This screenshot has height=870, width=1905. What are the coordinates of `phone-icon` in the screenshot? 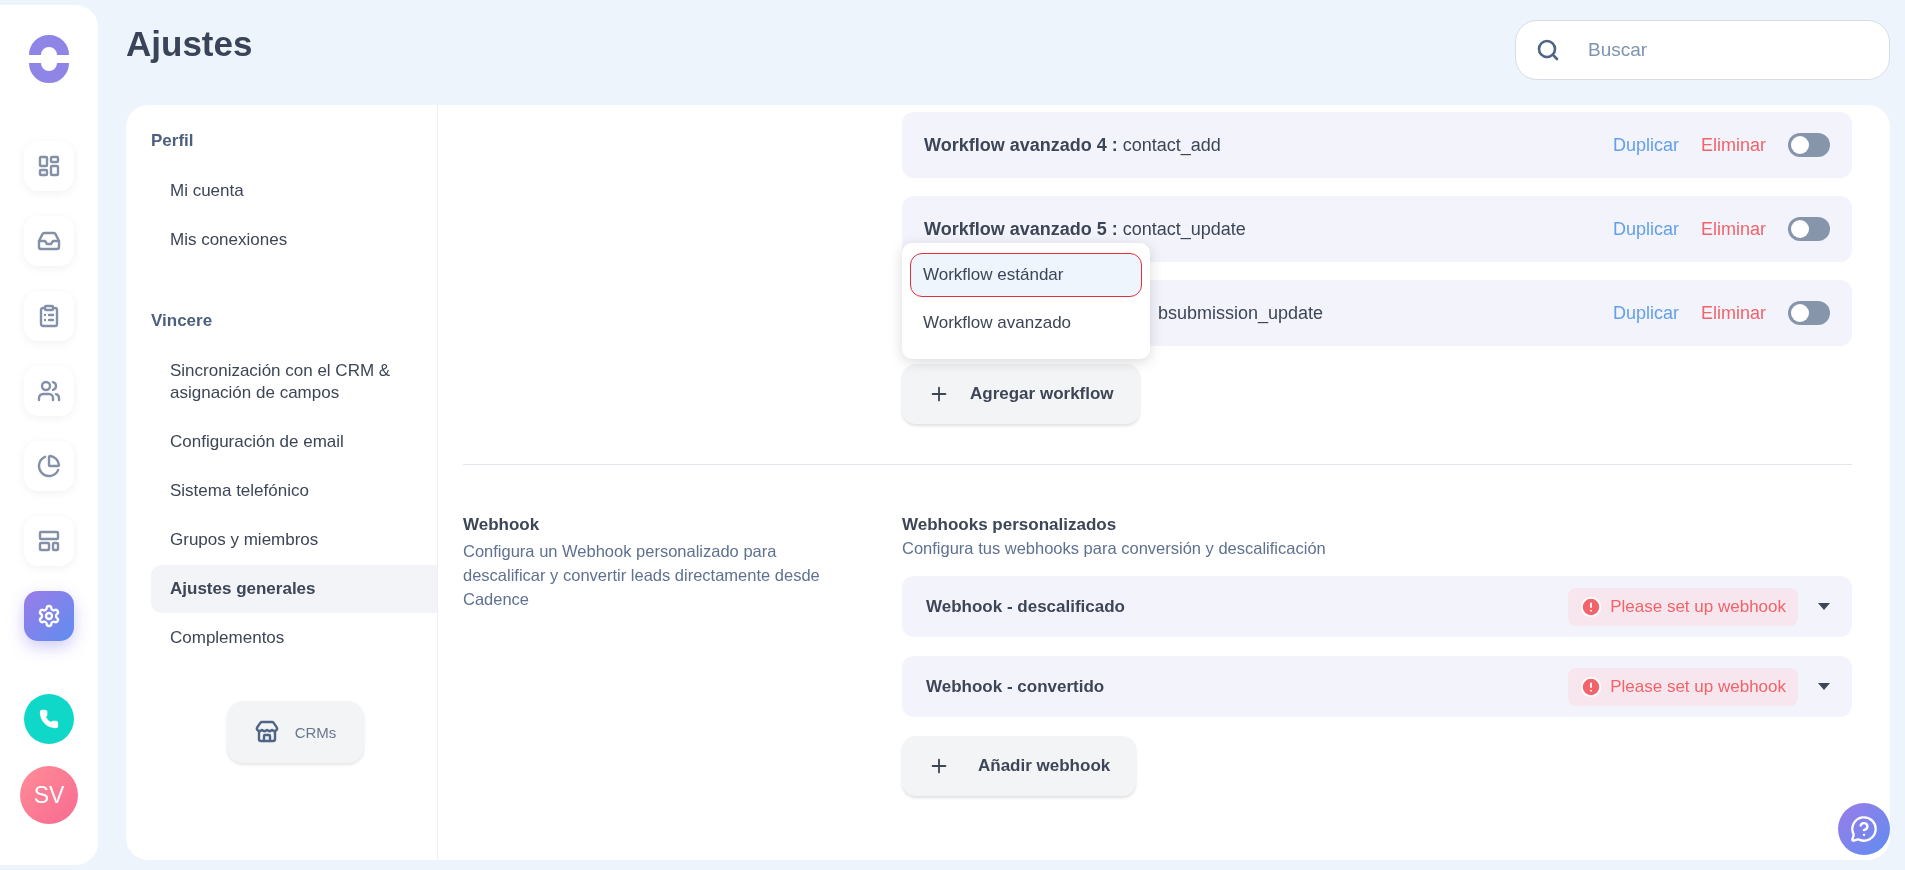 It's located at (49, 719).